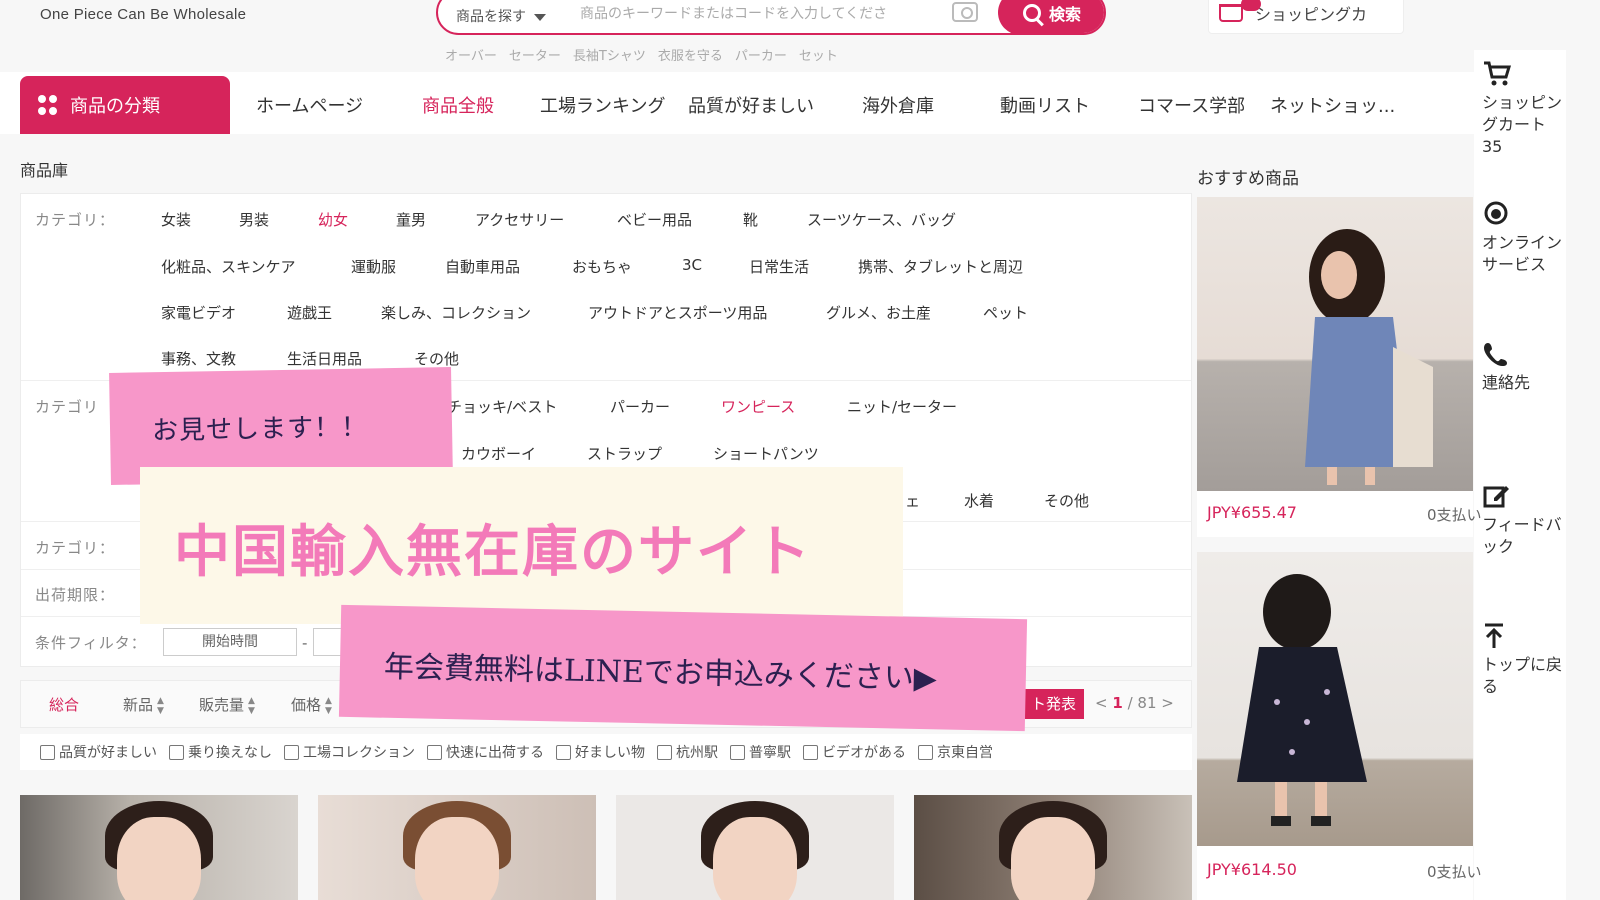 The height and width of the screenshot is (900, 1600). What do you see at coordinates (898, 105) in the screenshot?
I see `nav-item-overseas-warehouse: 海外倉庫` at bounding box center [898, 105].